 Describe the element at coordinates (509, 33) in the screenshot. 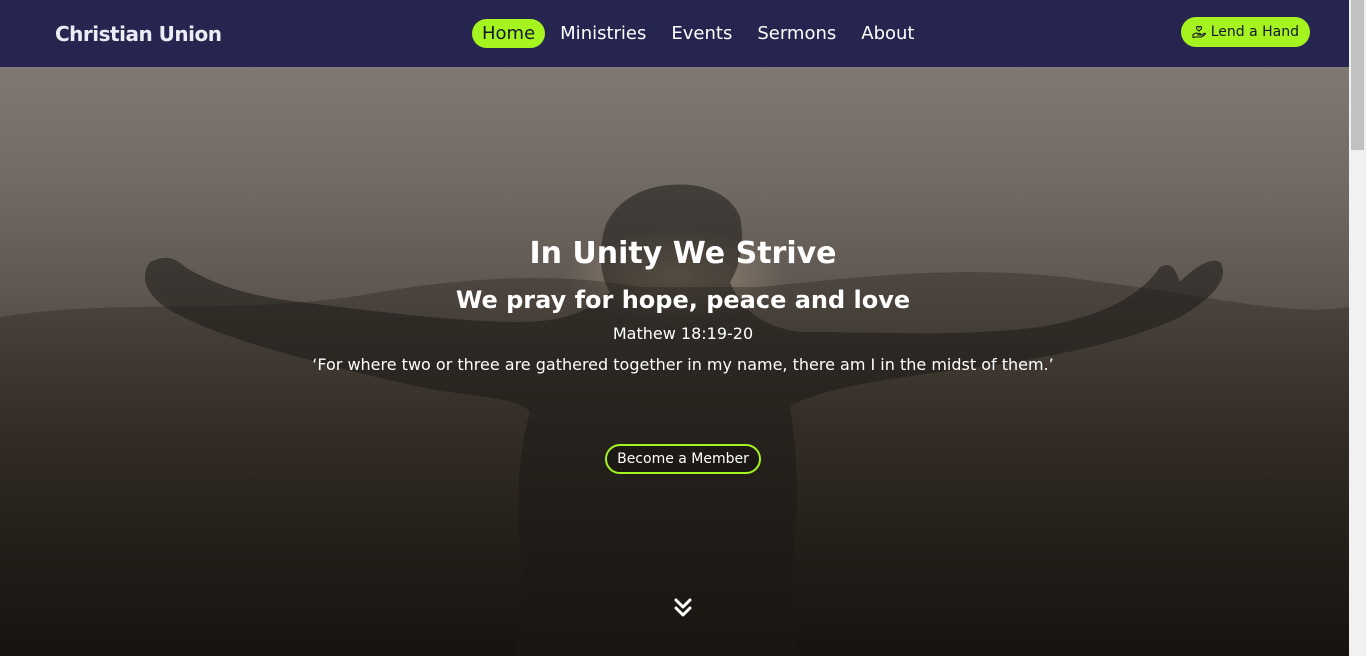

I see `nav-link-home: Home` at that location.